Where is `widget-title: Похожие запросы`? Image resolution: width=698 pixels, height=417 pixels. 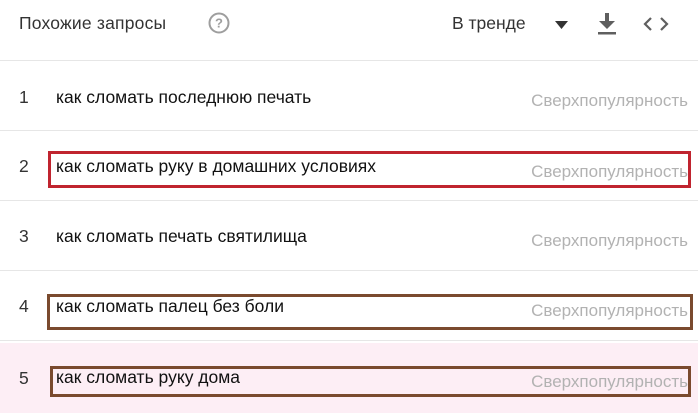 widget-title: Похожие запросы is located at coordinates (93, 23).